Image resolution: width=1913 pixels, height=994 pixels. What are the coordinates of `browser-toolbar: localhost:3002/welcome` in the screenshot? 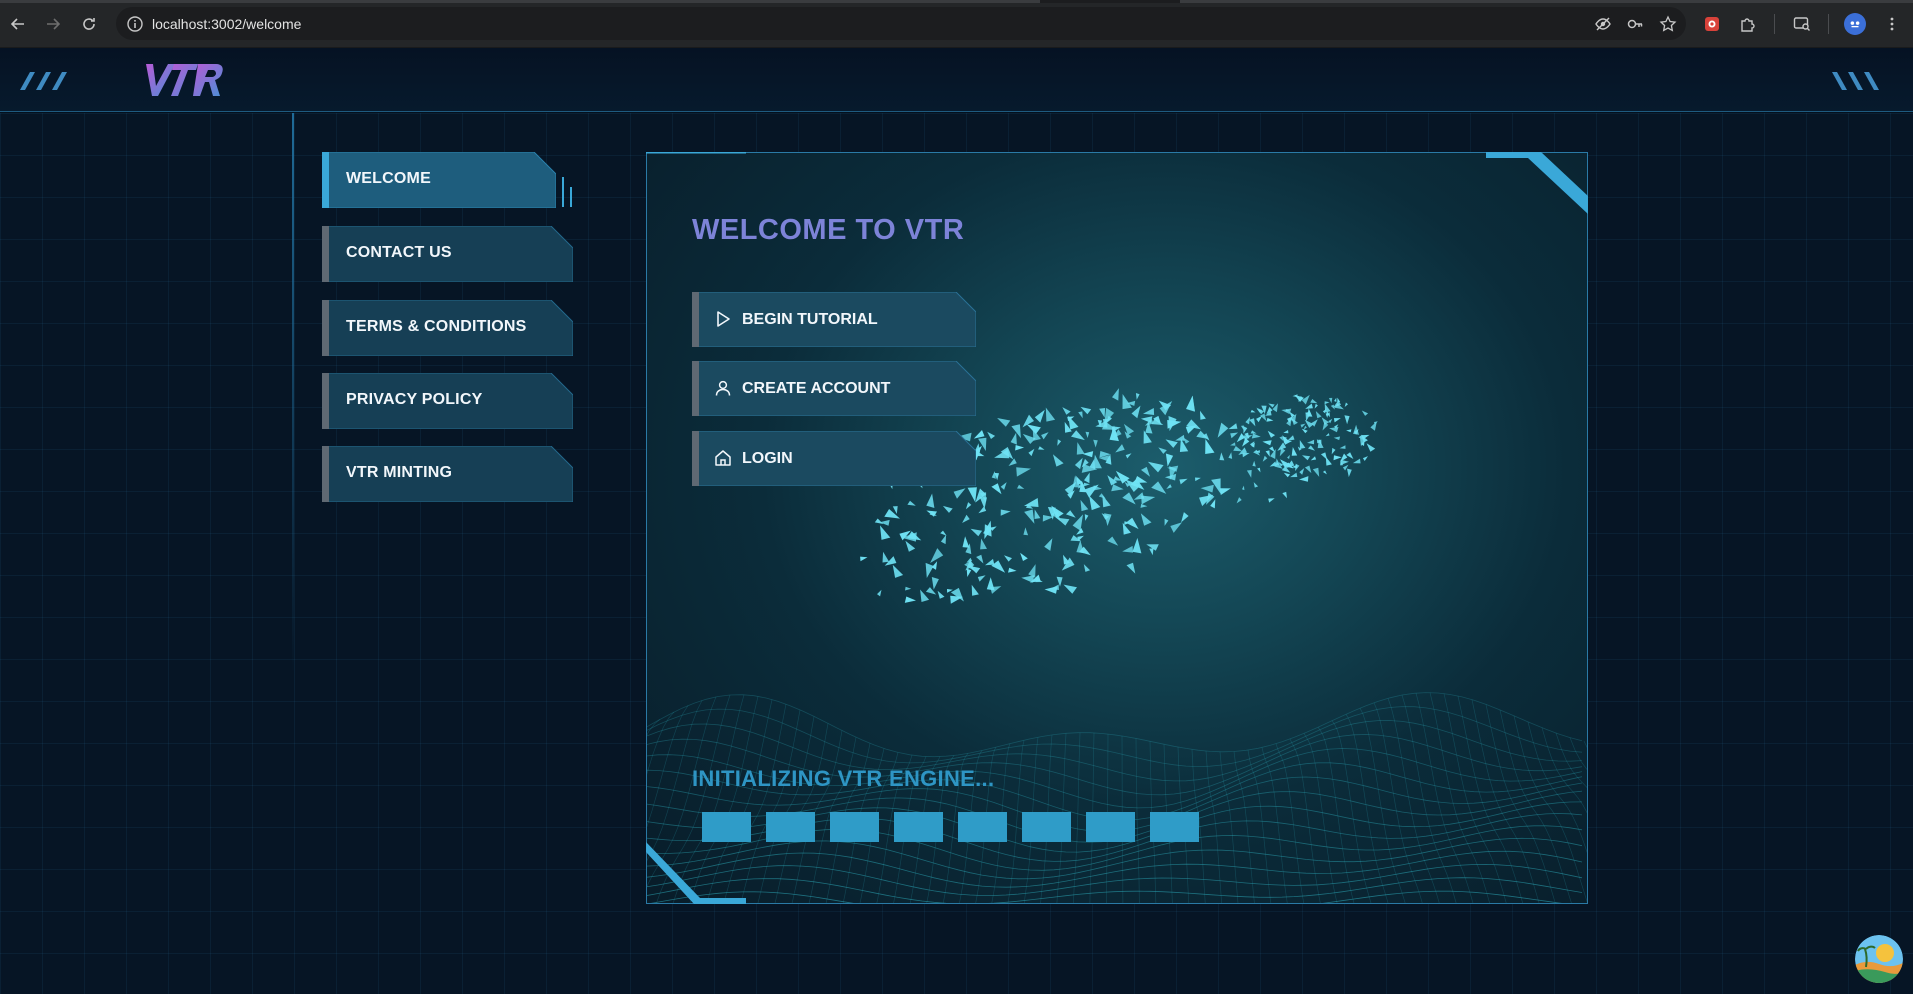 It's located at (956, 24).